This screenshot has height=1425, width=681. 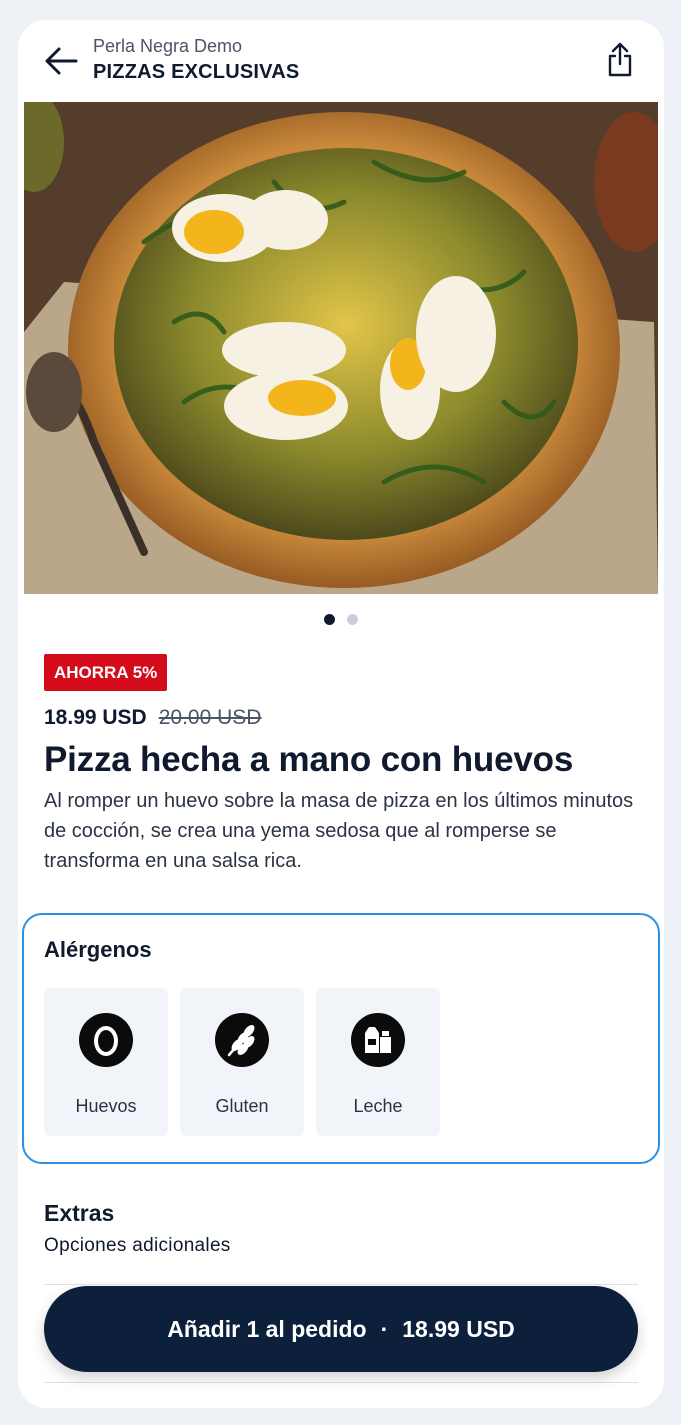 What do you see at coordinates (106, 1106) in the screenshot?
I see `allergen-label: Huevos` at bounding box center [106, 1106].